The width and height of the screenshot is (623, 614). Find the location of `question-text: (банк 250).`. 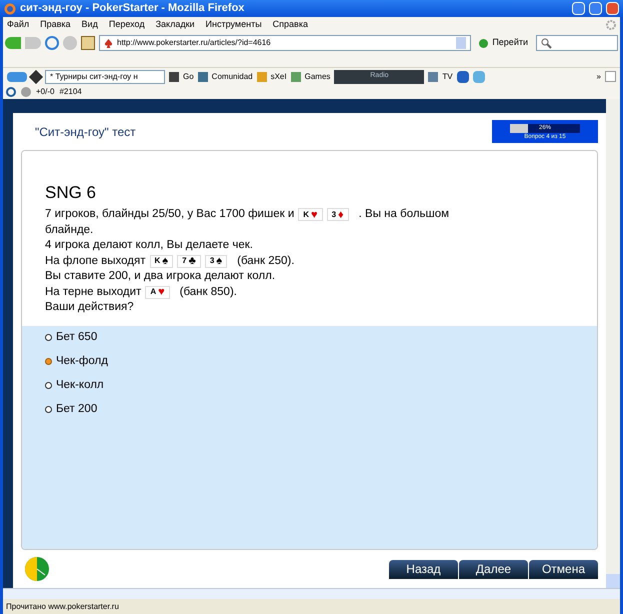

question-text: (банк 250). is located at coordinates (265, 261).